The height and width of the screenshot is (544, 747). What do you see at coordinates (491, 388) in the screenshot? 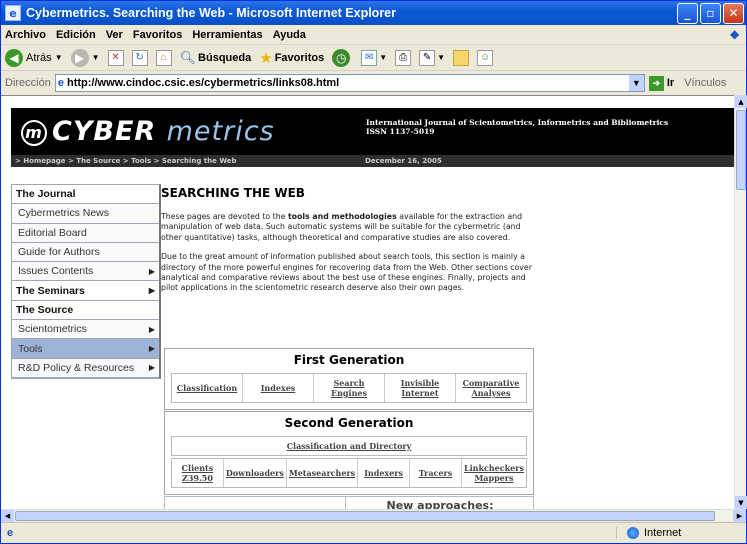
I see `link-comparative-analyses: Comparative Analyses` at bounding box center [491, 388].